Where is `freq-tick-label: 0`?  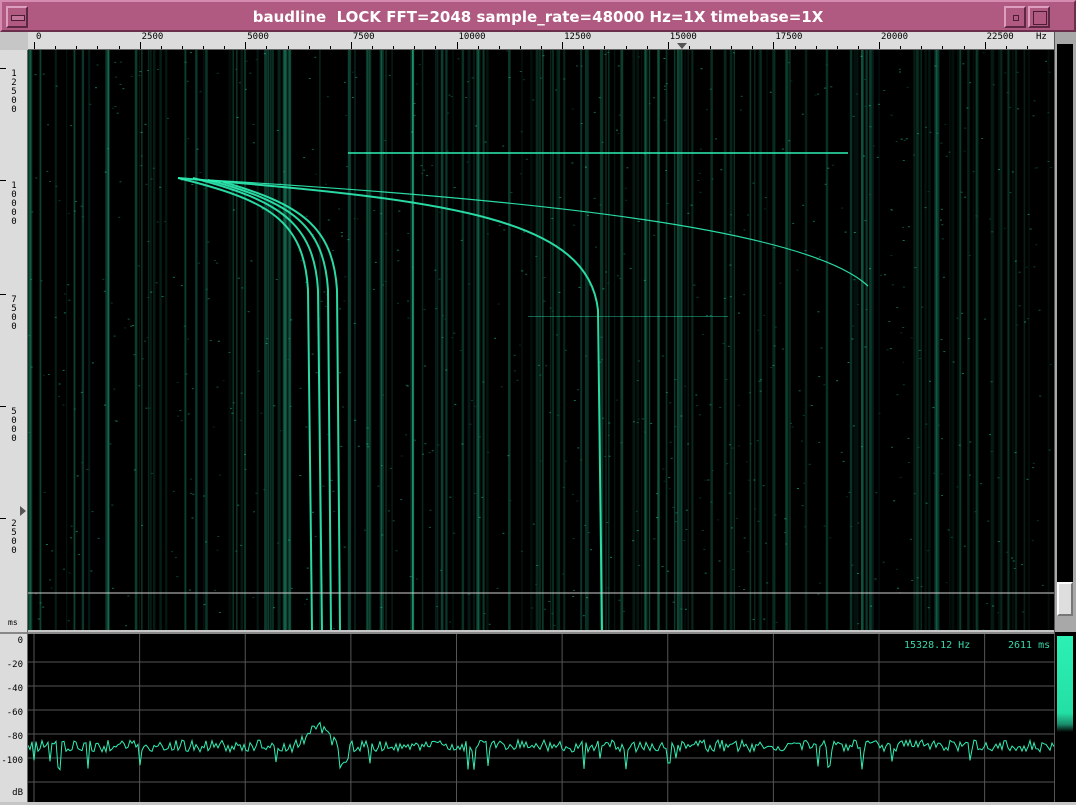 freq-tick-label: 0 is located at coordinates (39, 37).